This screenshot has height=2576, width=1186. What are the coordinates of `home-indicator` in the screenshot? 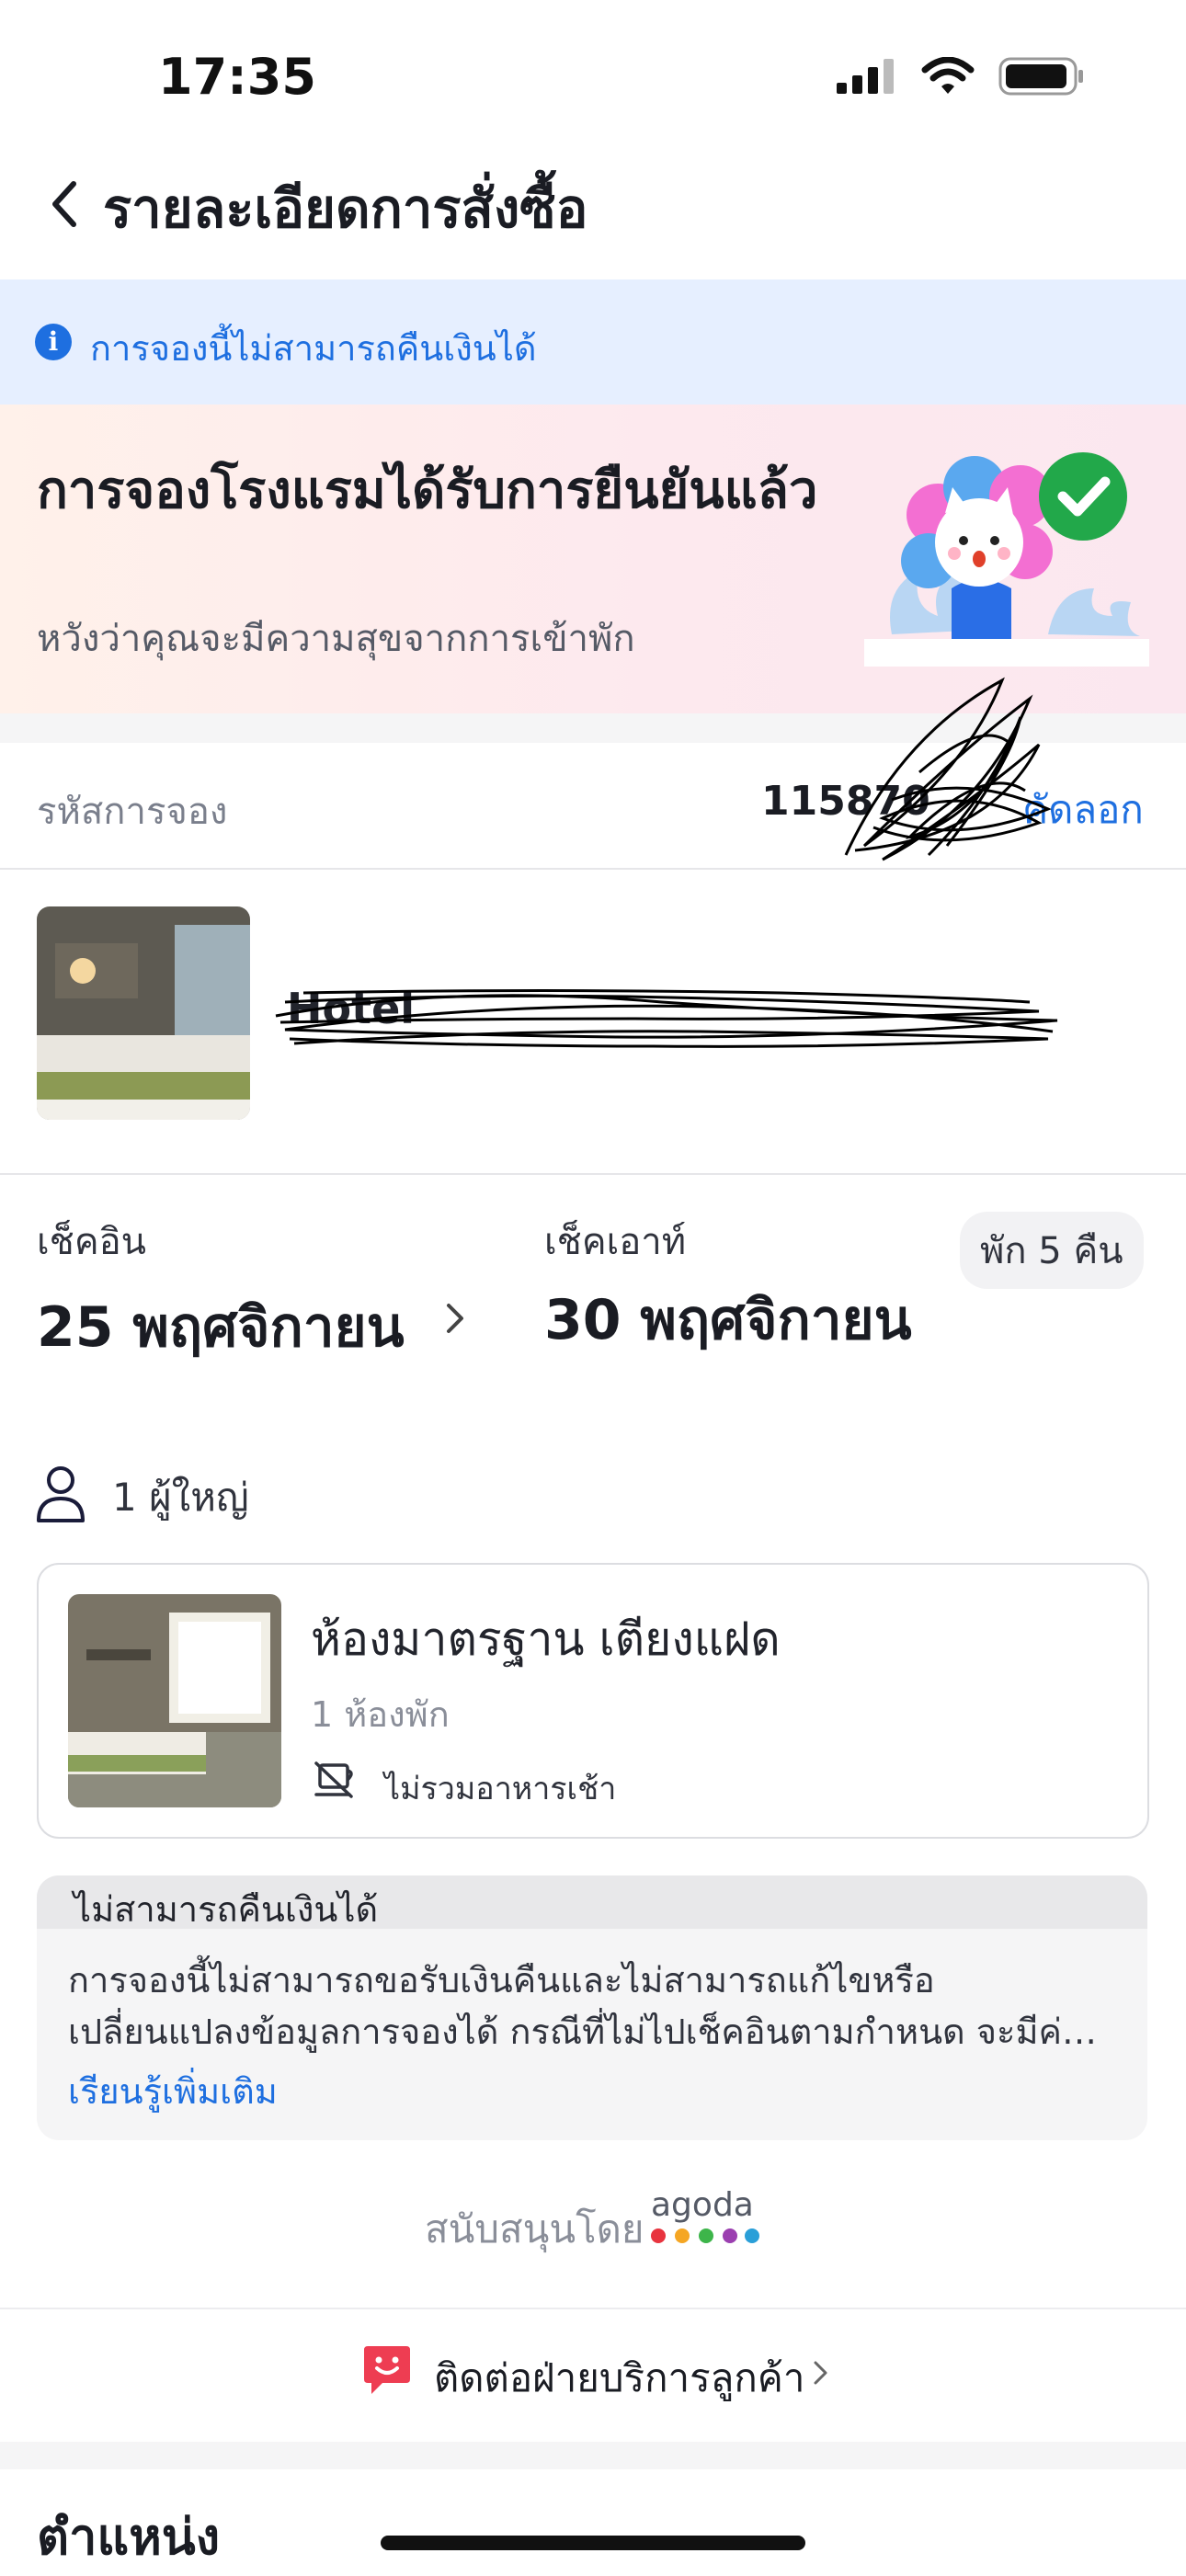 It's located at (593, 2543).